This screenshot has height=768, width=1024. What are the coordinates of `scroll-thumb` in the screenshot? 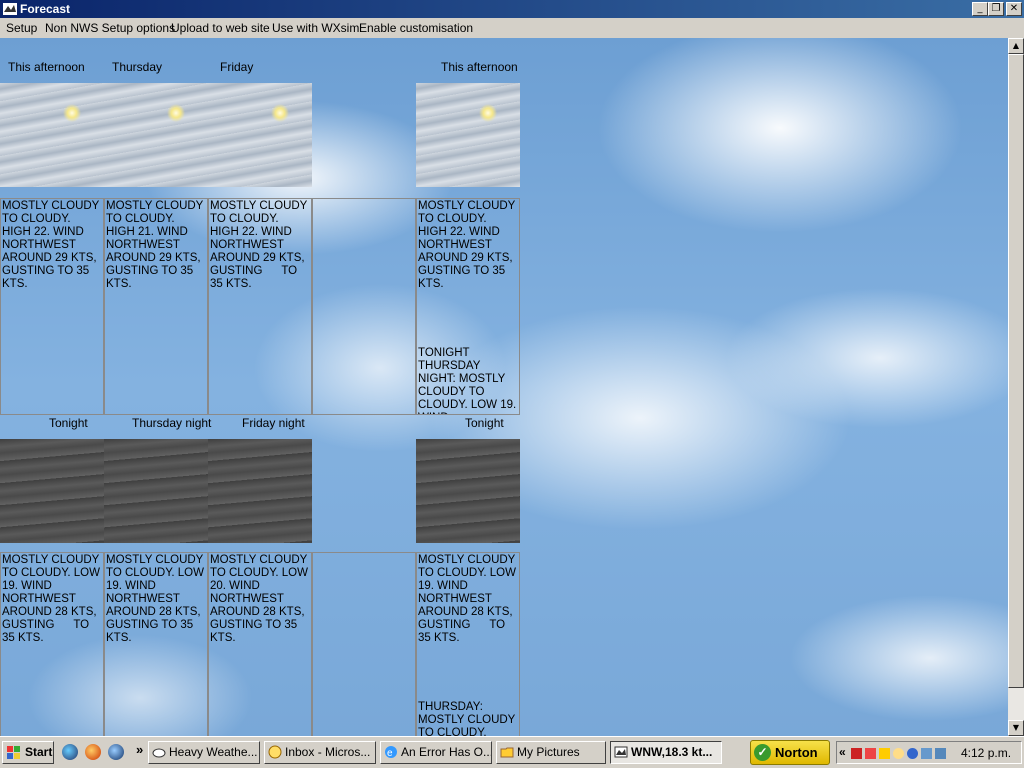 It's located at (1016, 371).